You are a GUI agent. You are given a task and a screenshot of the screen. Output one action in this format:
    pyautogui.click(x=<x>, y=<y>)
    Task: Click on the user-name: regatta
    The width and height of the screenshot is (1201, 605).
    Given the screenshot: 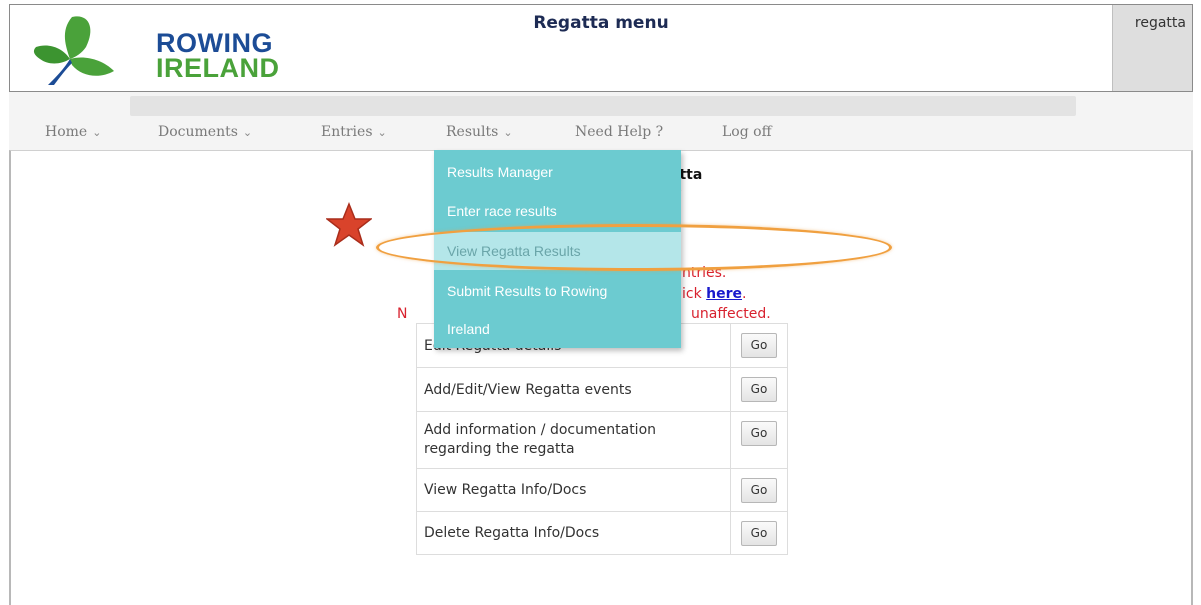 What is the action you would take?
    pyautogui.click(x=1152, y=48)
    